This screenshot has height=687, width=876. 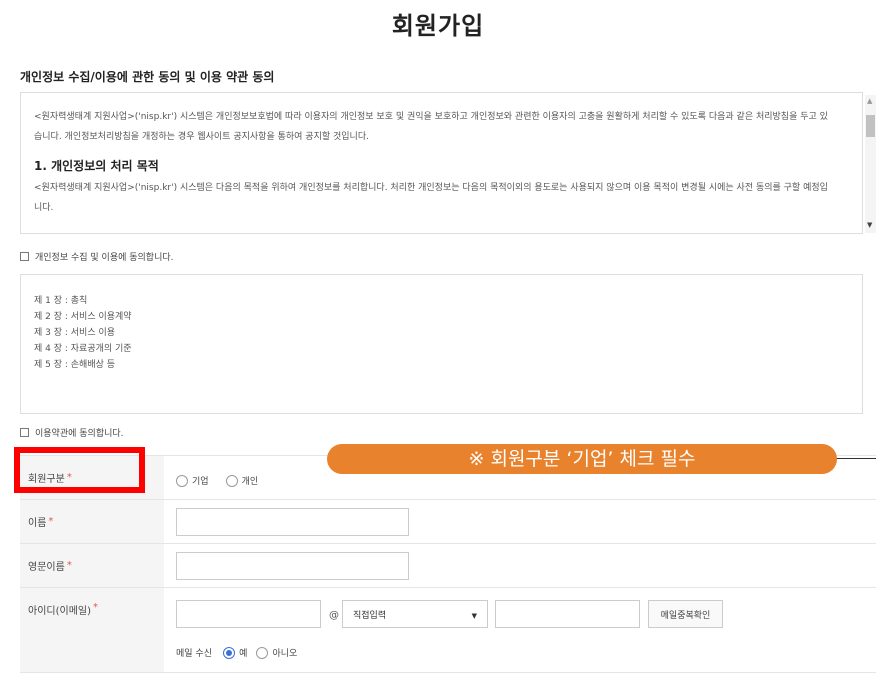 I want to click on eng-name-input, so click(x=292, y=566).